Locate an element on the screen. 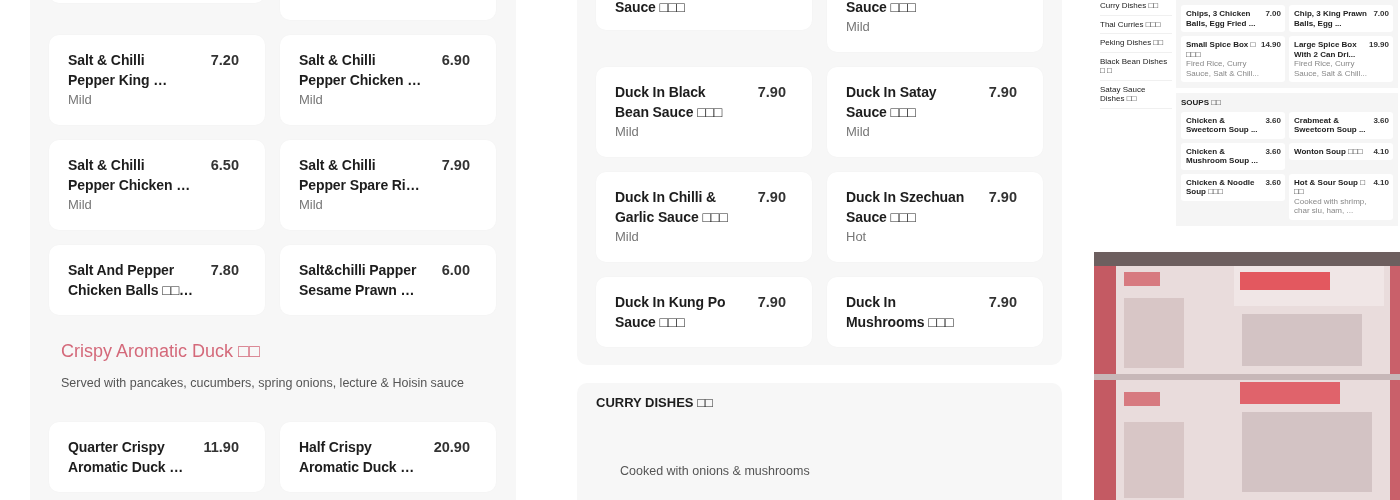 The height and width of the screenshot is (500, 1400). section-title: Crispy Aromatic Duck □□ is located at coordinates (161, 351).